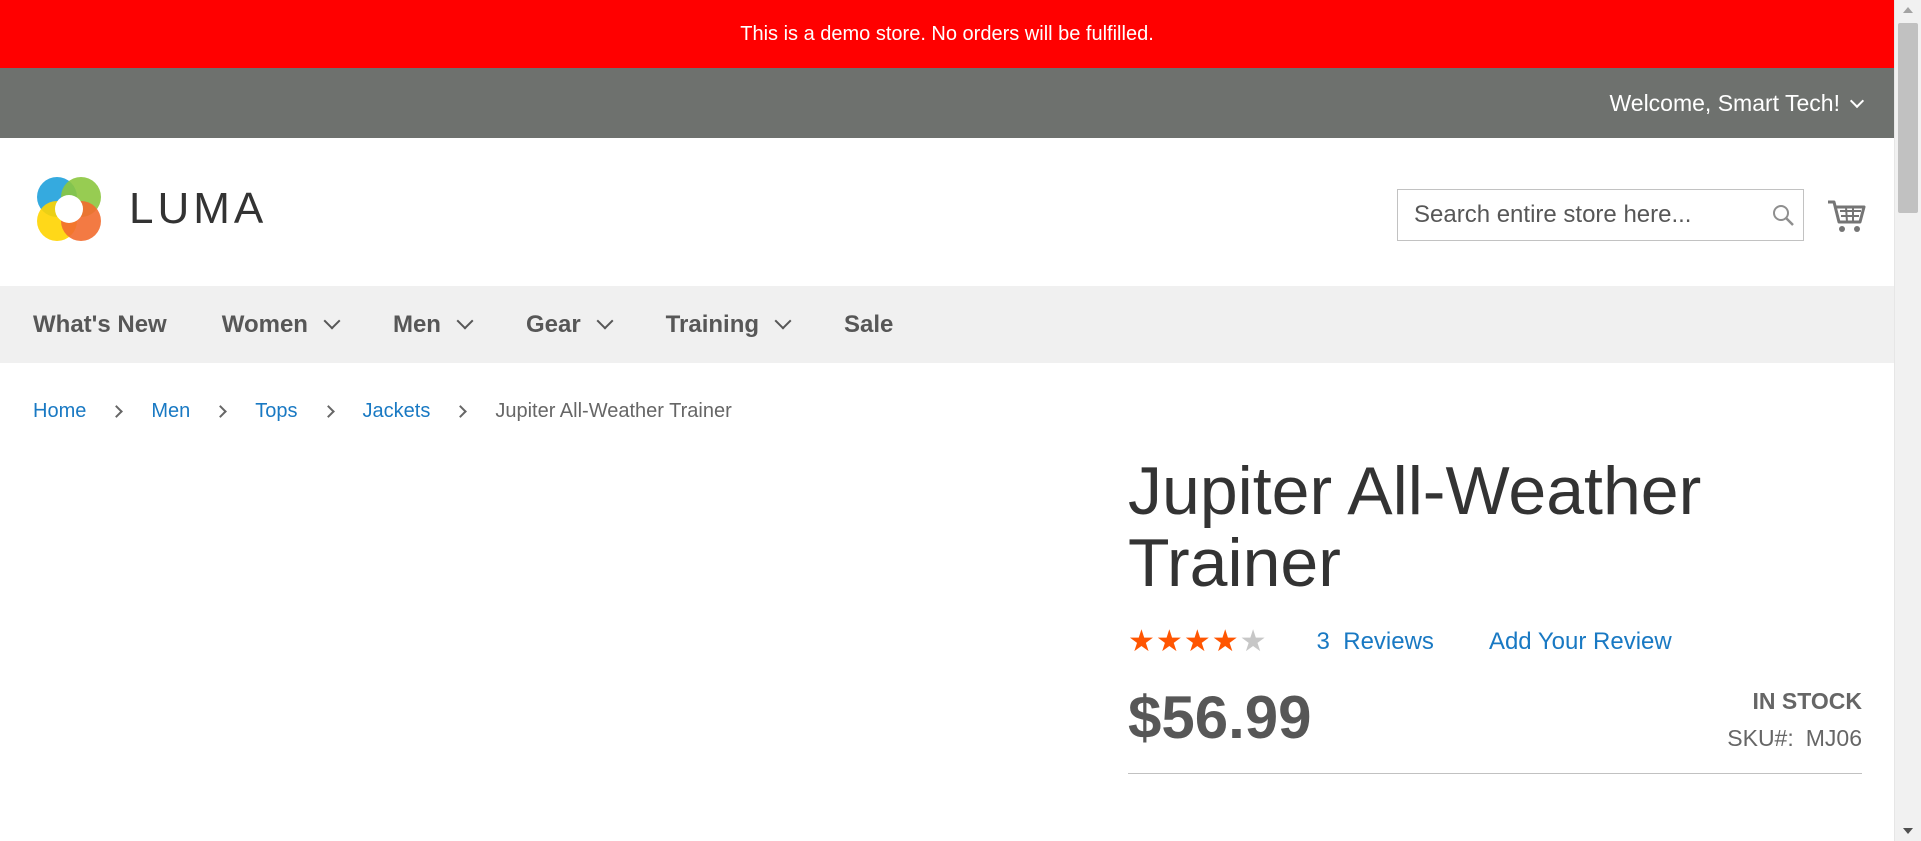  What do you see at coordinates (1415, 491) in the screenshot?
I see `title-line-1: Jupiter All-Weather` at bounding box center [1415, 491].